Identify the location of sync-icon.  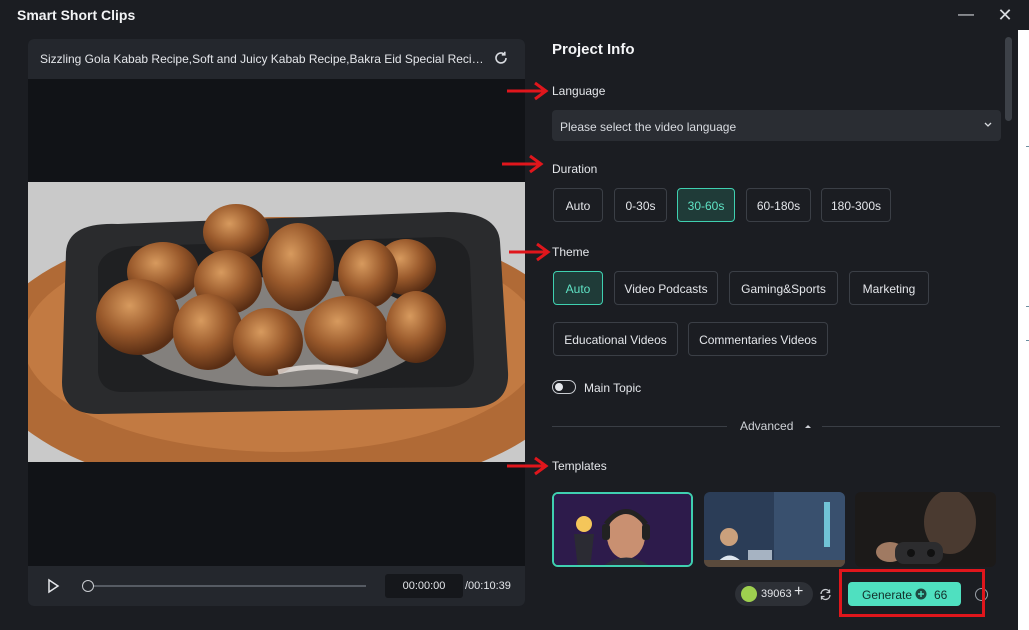
(825, 594).